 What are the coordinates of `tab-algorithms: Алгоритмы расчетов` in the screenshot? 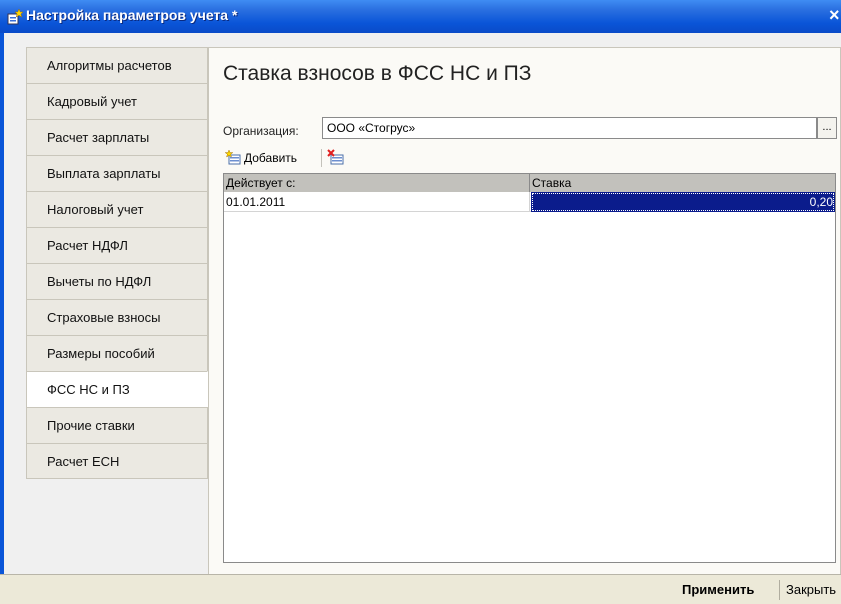 It's located at (117, 65).